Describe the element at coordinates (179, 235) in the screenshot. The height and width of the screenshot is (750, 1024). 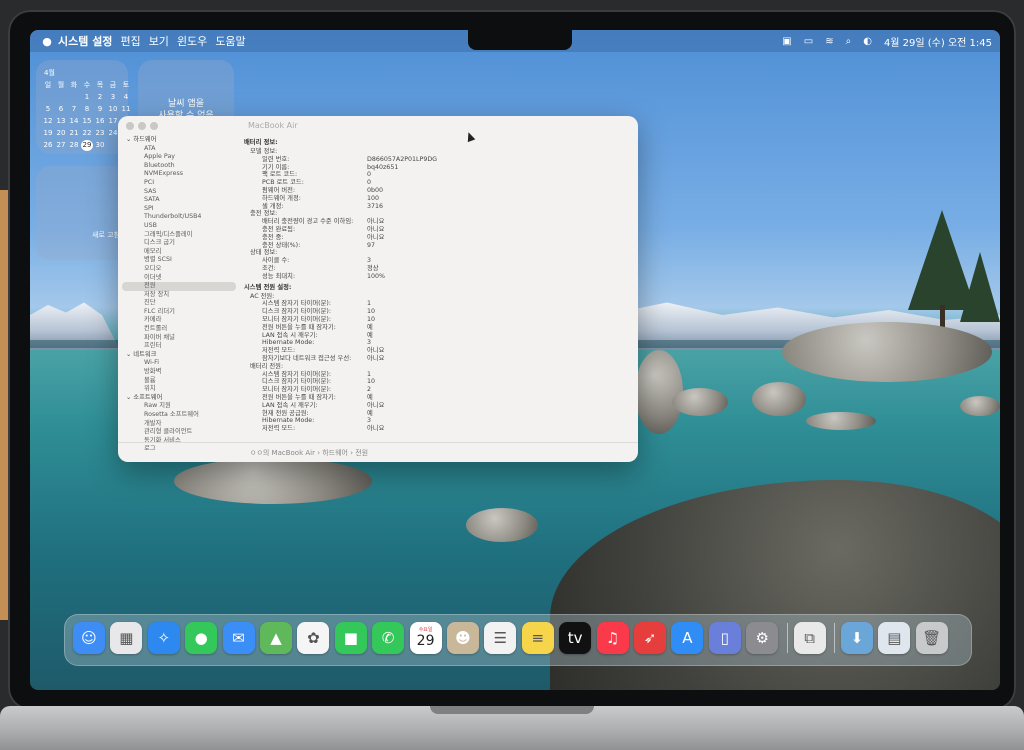
I see `sidebar-item: 그래픽/디스플레이` at that location.